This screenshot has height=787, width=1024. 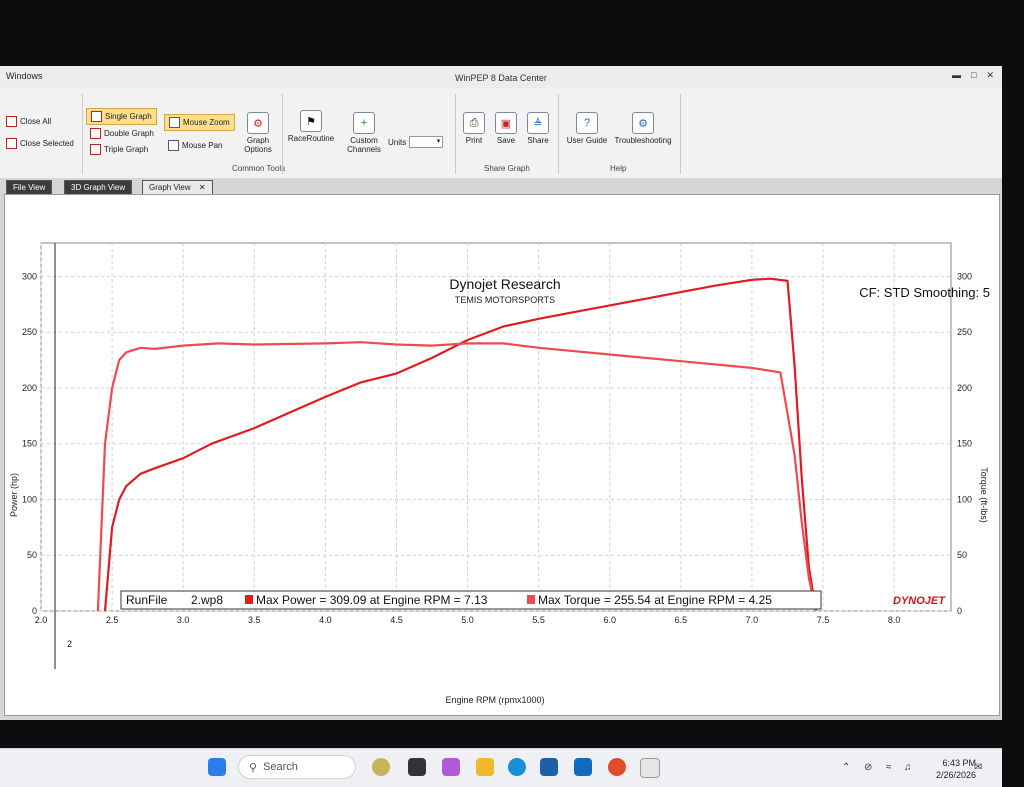 What do you see at coordinates (170, 187) in the screenshot?
I see `tab-graph-view-label: Graph View` at bounding box center [170, 187].